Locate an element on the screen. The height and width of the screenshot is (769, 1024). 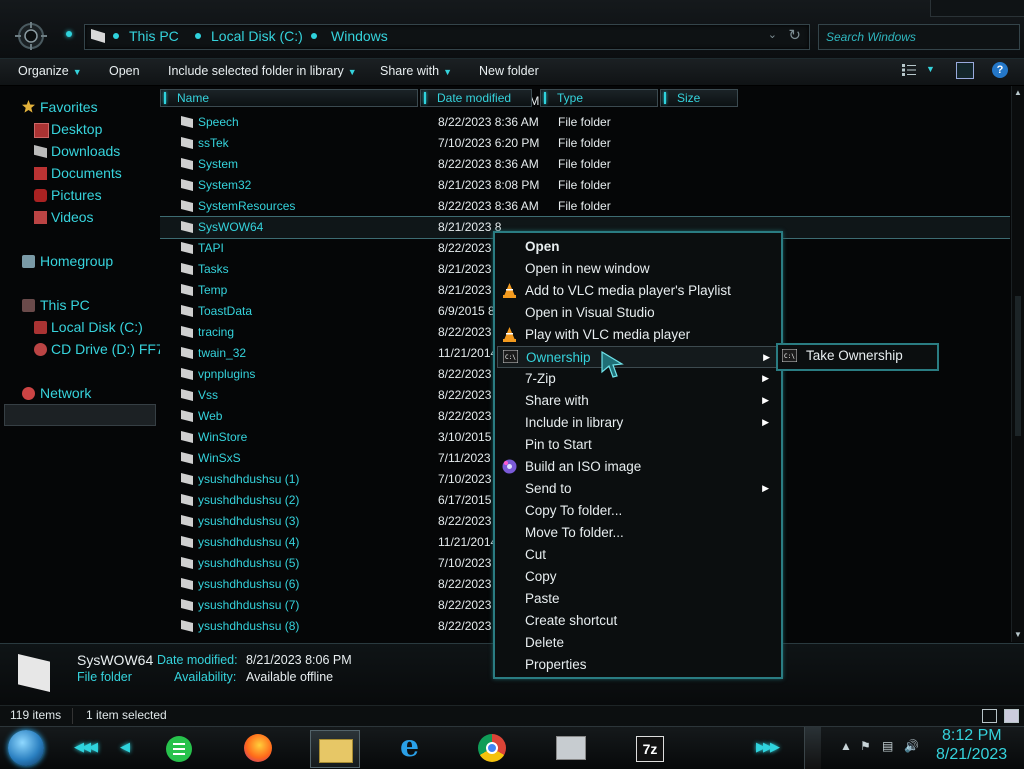
menu-item-build-an-iso-image: Build an ISO image is located at coordinates (637, 467).